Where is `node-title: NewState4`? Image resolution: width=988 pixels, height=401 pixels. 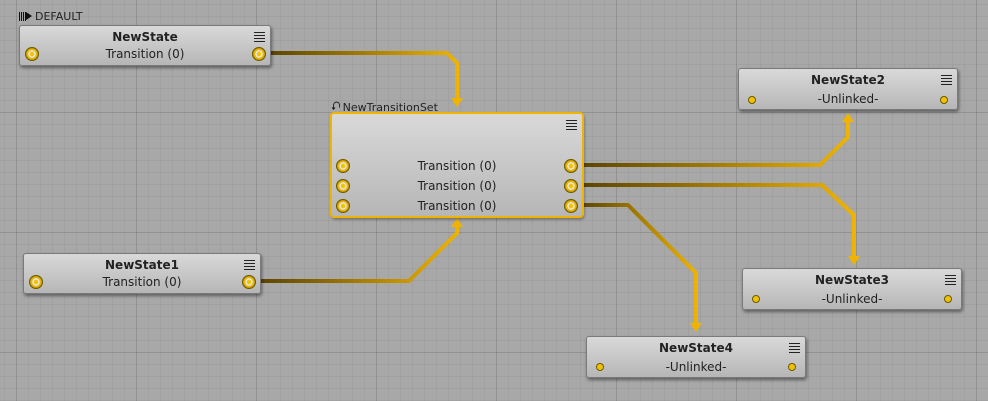 node-title: NewState4 is located at coordinates (696, 348).